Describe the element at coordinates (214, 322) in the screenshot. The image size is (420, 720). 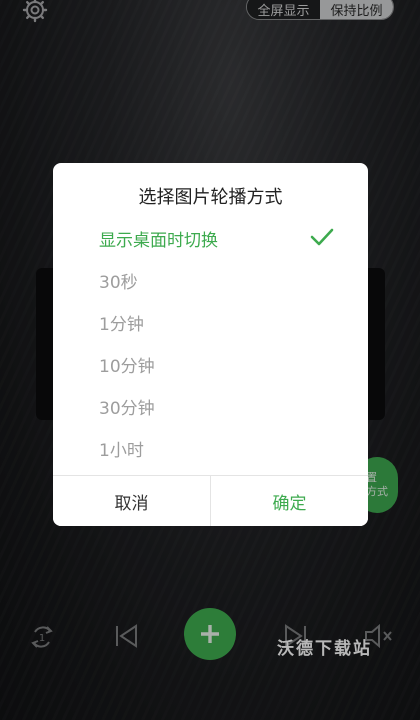
I see `option-1-minute: 1分钟` at that location.